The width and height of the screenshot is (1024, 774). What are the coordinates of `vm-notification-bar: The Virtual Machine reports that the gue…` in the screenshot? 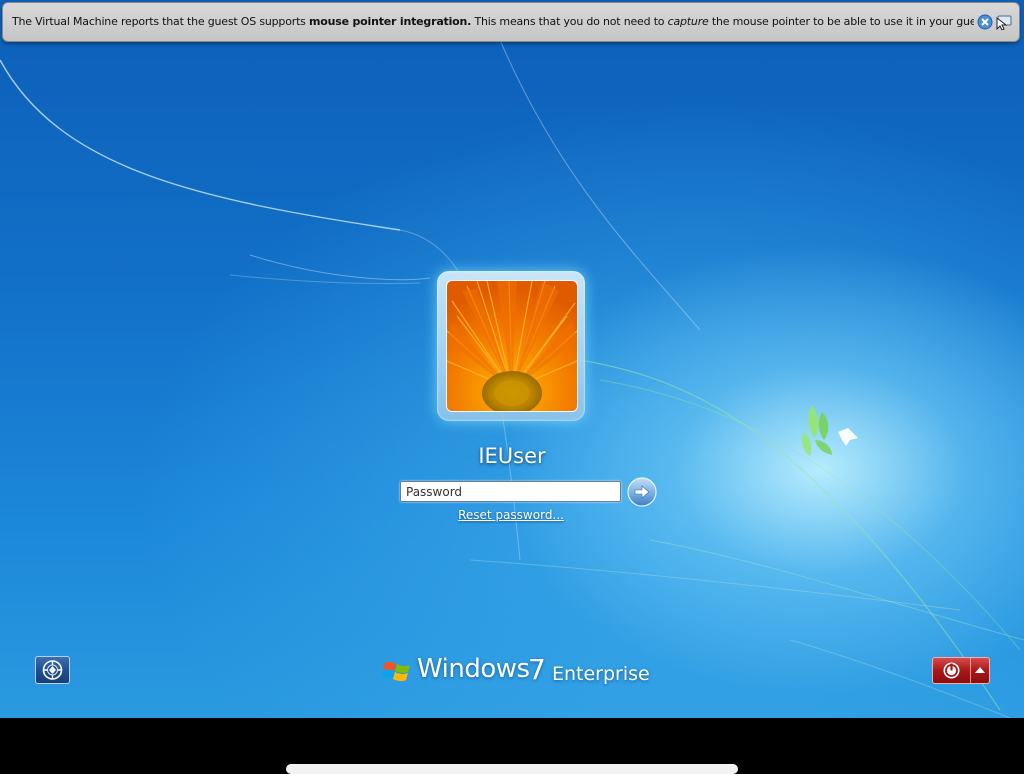 It's located at (511, 22).